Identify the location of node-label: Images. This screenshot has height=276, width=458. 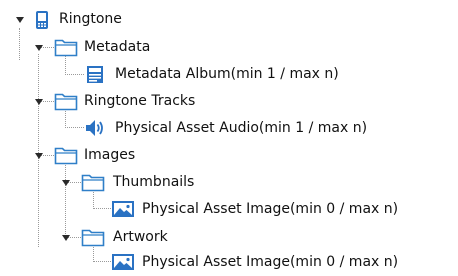
(109, 155).